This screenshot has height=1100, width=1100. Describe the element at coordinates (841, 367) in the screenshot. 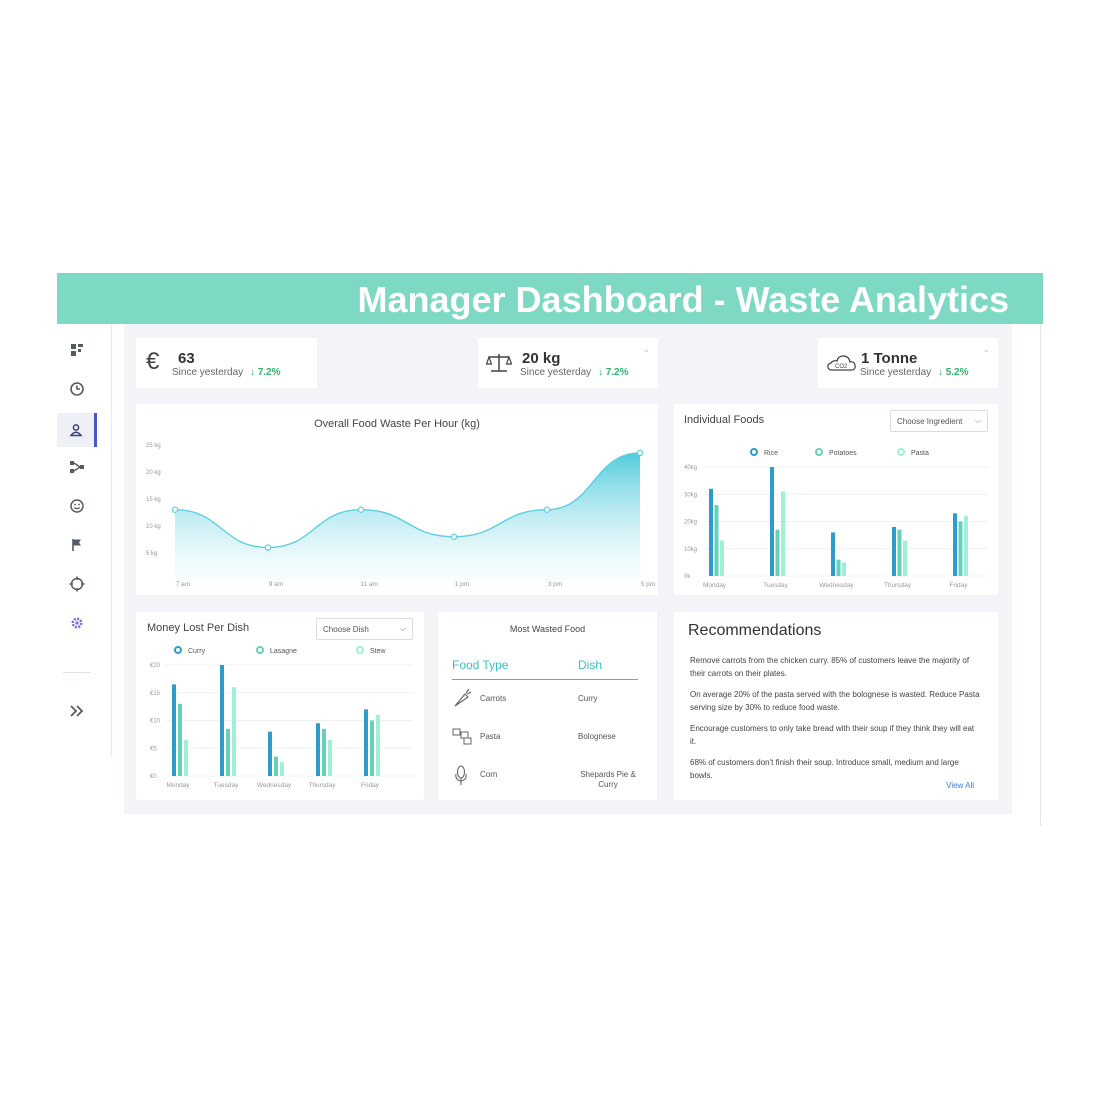

I see `svg-text: CO2` at that location.